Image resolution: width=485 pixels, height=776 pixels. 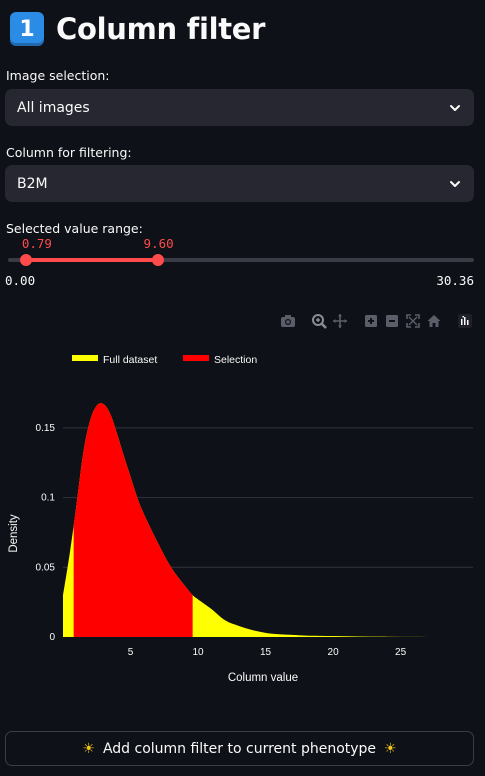 I want to click on selection-area, so click(x=133, y=520).